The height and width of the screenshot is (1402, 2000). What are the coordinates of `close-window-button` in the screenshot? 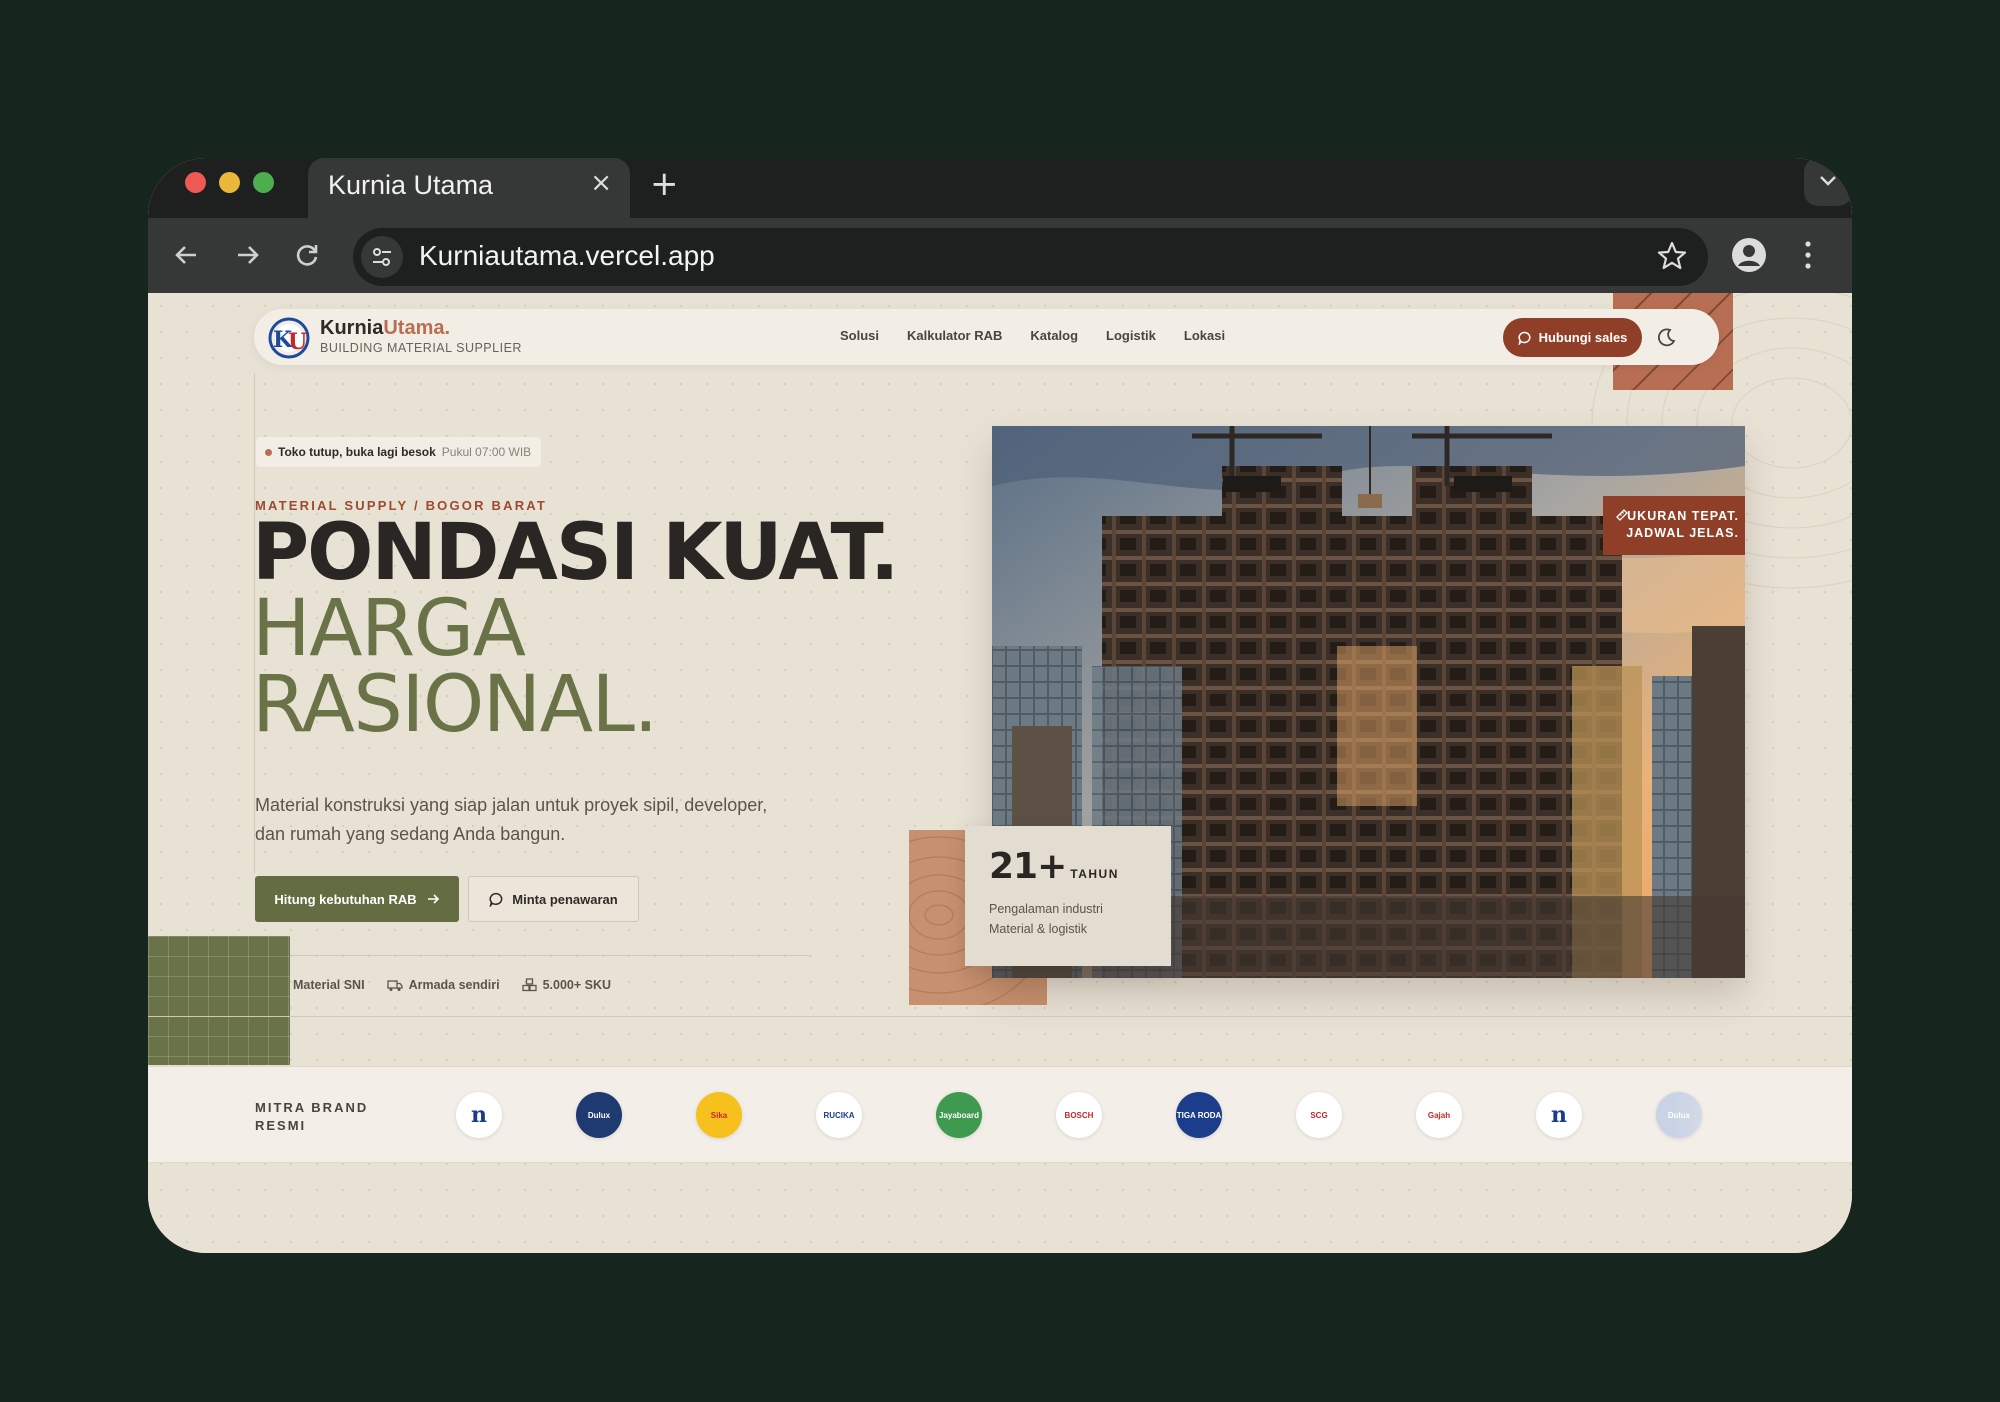 It's located at (195, 182).